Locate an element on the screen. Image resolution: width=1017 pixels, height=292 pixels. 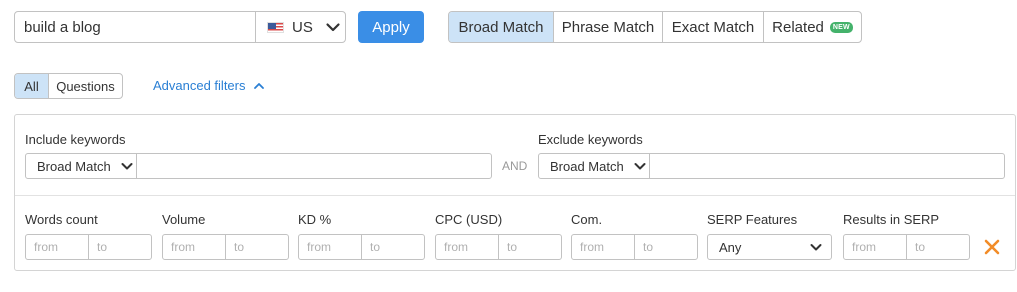
include-match-select: Broad Match is located at coordinates (81, 166).